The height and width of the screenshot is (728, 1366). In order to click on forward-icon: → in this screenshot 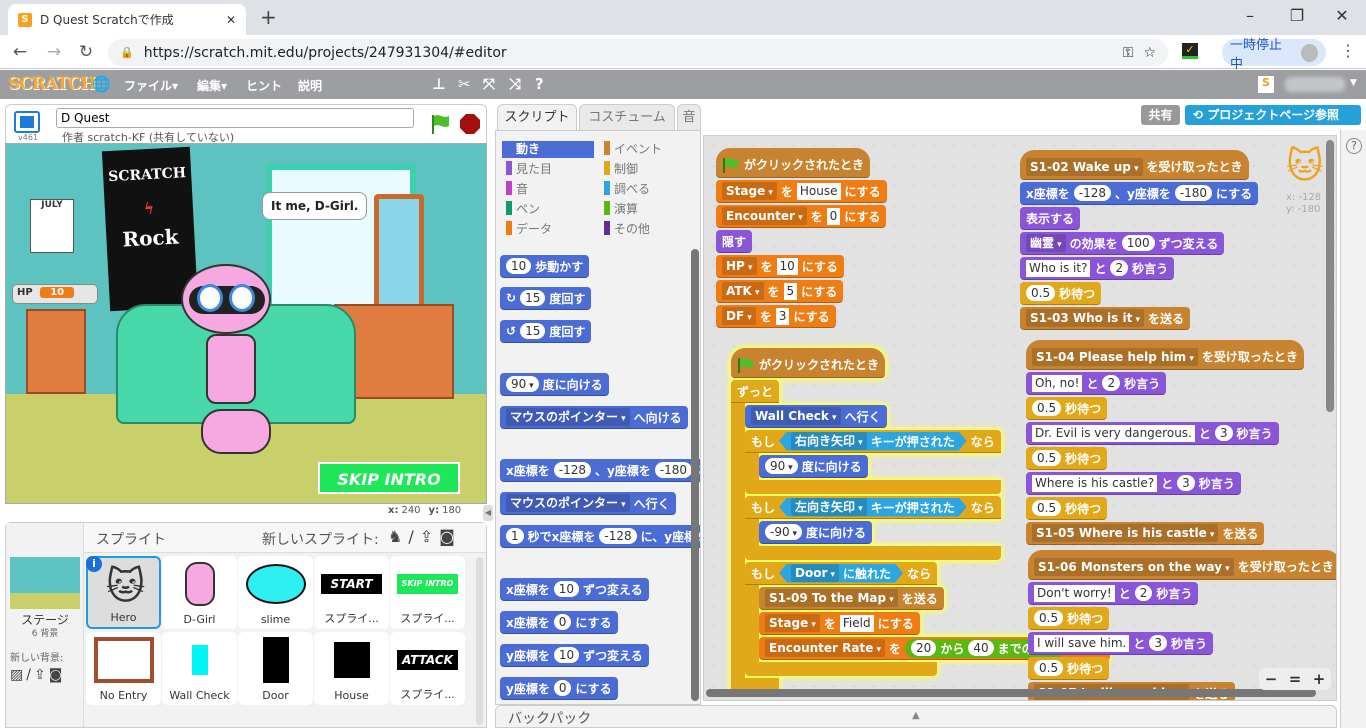, I will do `click(54, 52)`.